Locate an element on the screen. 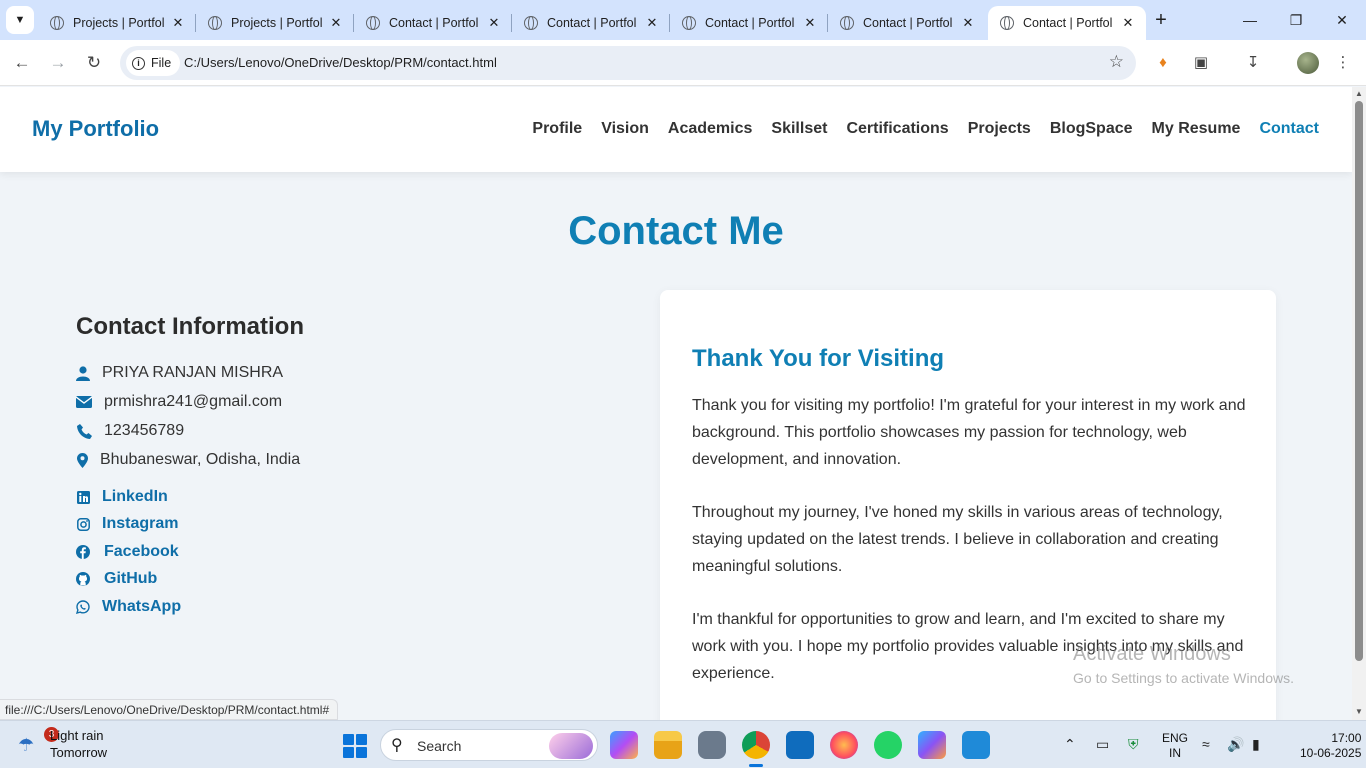  page-title: Contact Me is located at coordinates (676, 231).